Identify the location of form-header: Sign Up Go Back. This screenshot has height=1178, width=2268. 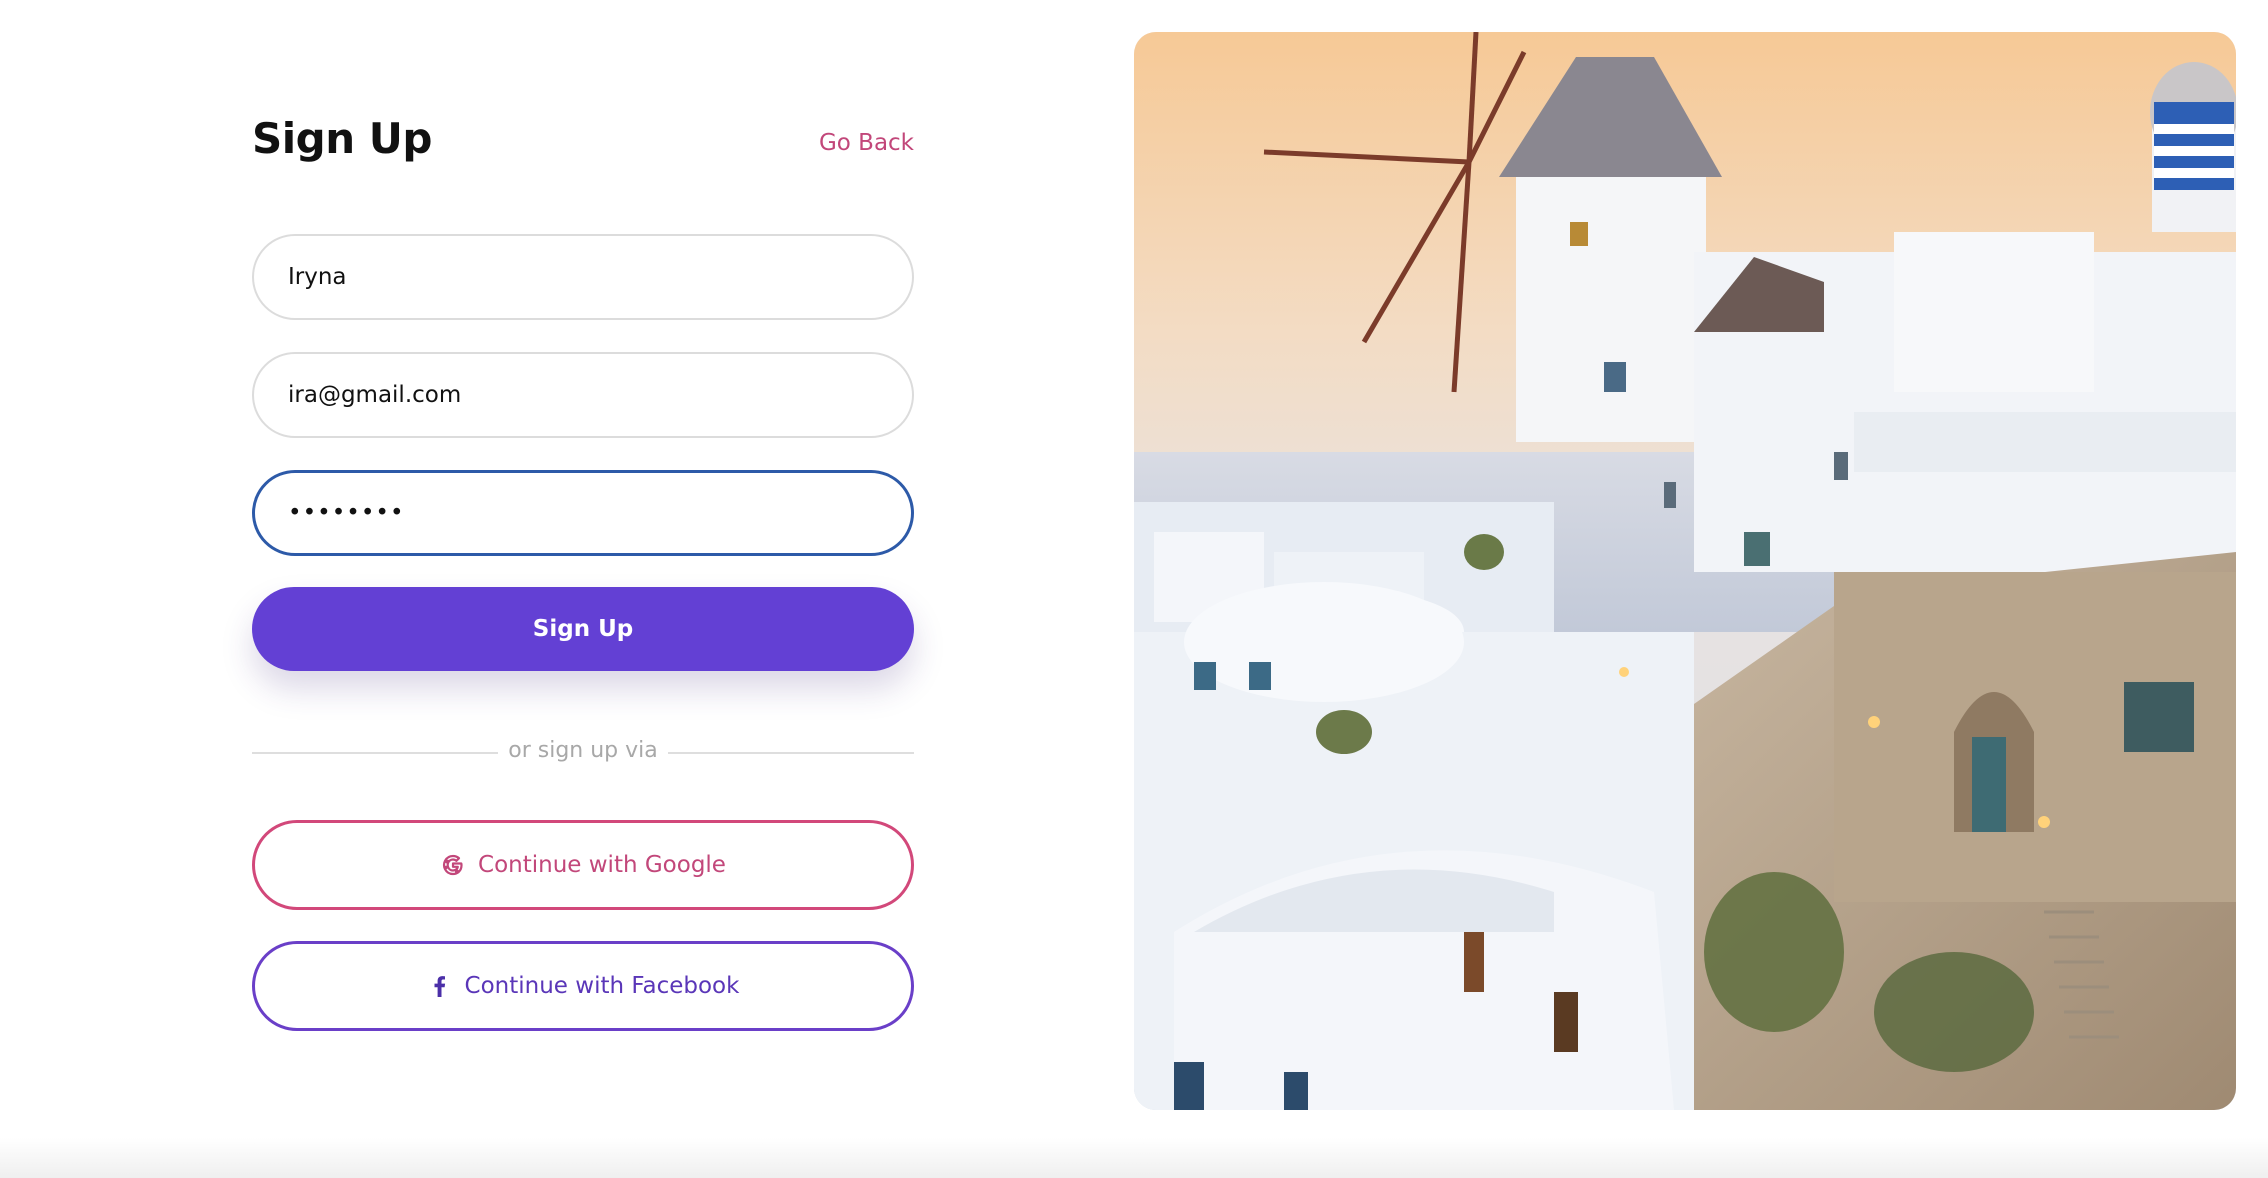
(583, 145).